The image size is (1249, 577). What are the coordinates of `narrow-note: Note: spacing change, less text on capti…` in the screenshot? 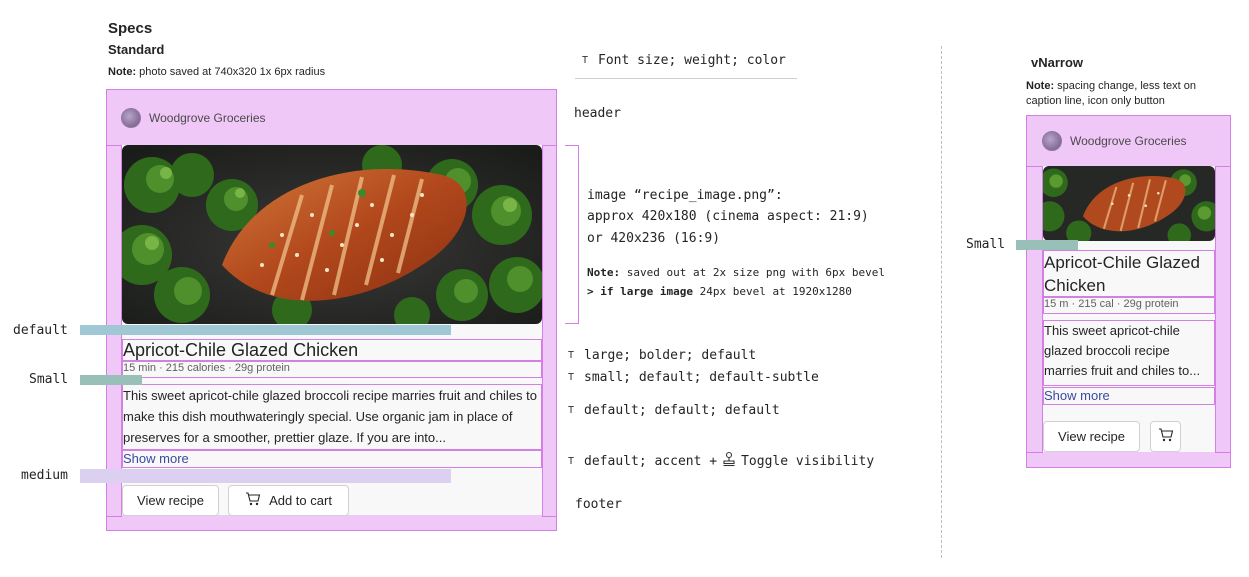 It's located at (1126, 94).